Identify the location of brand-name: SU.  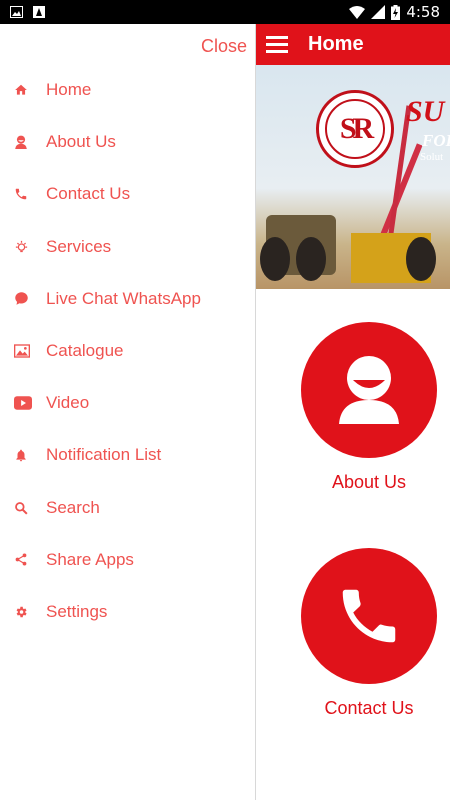
(425, 111).